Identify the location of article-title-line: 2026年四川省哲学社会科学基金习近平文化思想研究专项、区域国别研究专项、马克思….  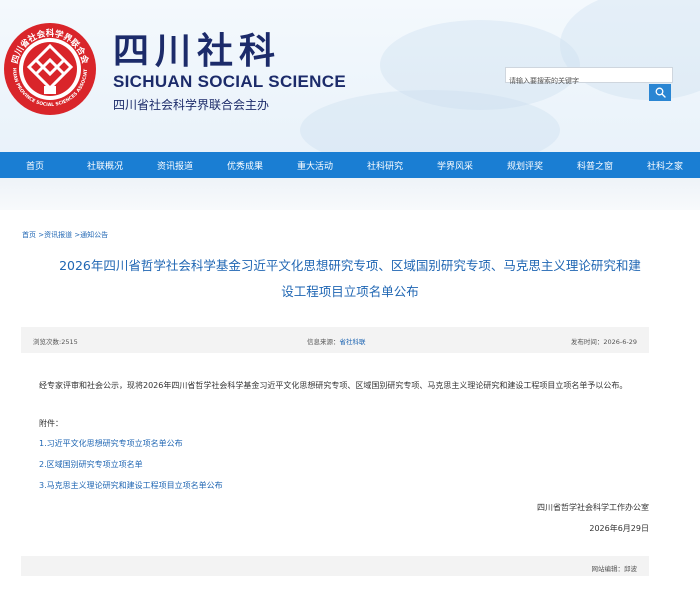
(350, 265).